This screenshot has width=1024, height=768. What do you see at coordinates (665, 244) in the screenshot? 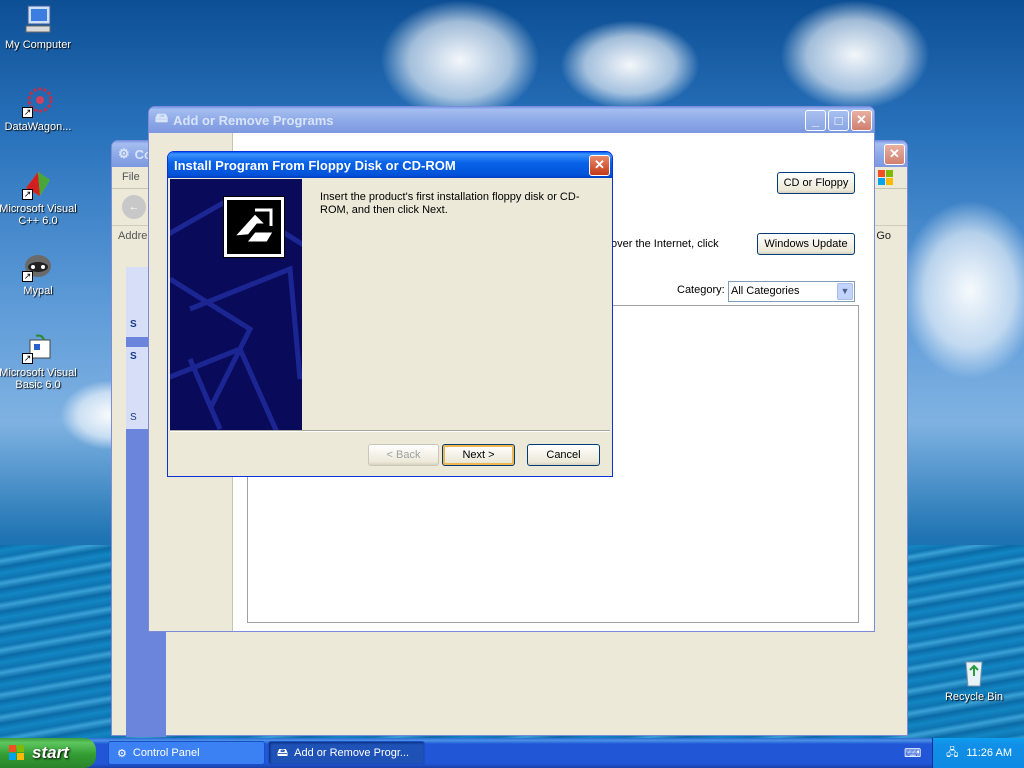
I see `internet-text: over the Internet, click` at bounding box center [665, 244].